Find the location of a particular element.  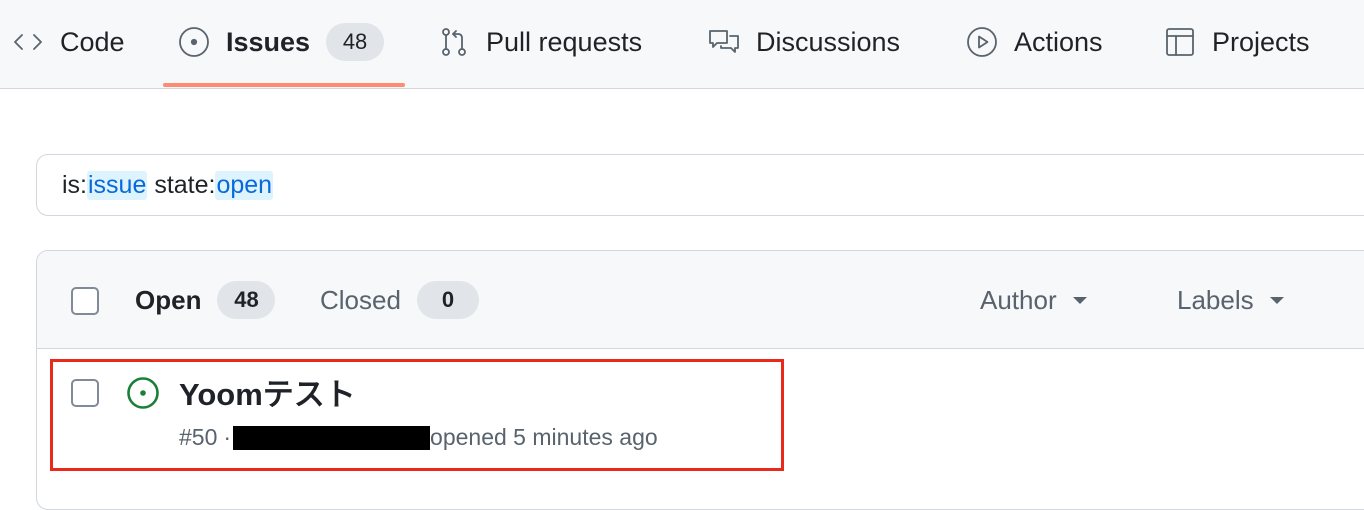

git-pull-request-icon is located at coordinates (454, 42).